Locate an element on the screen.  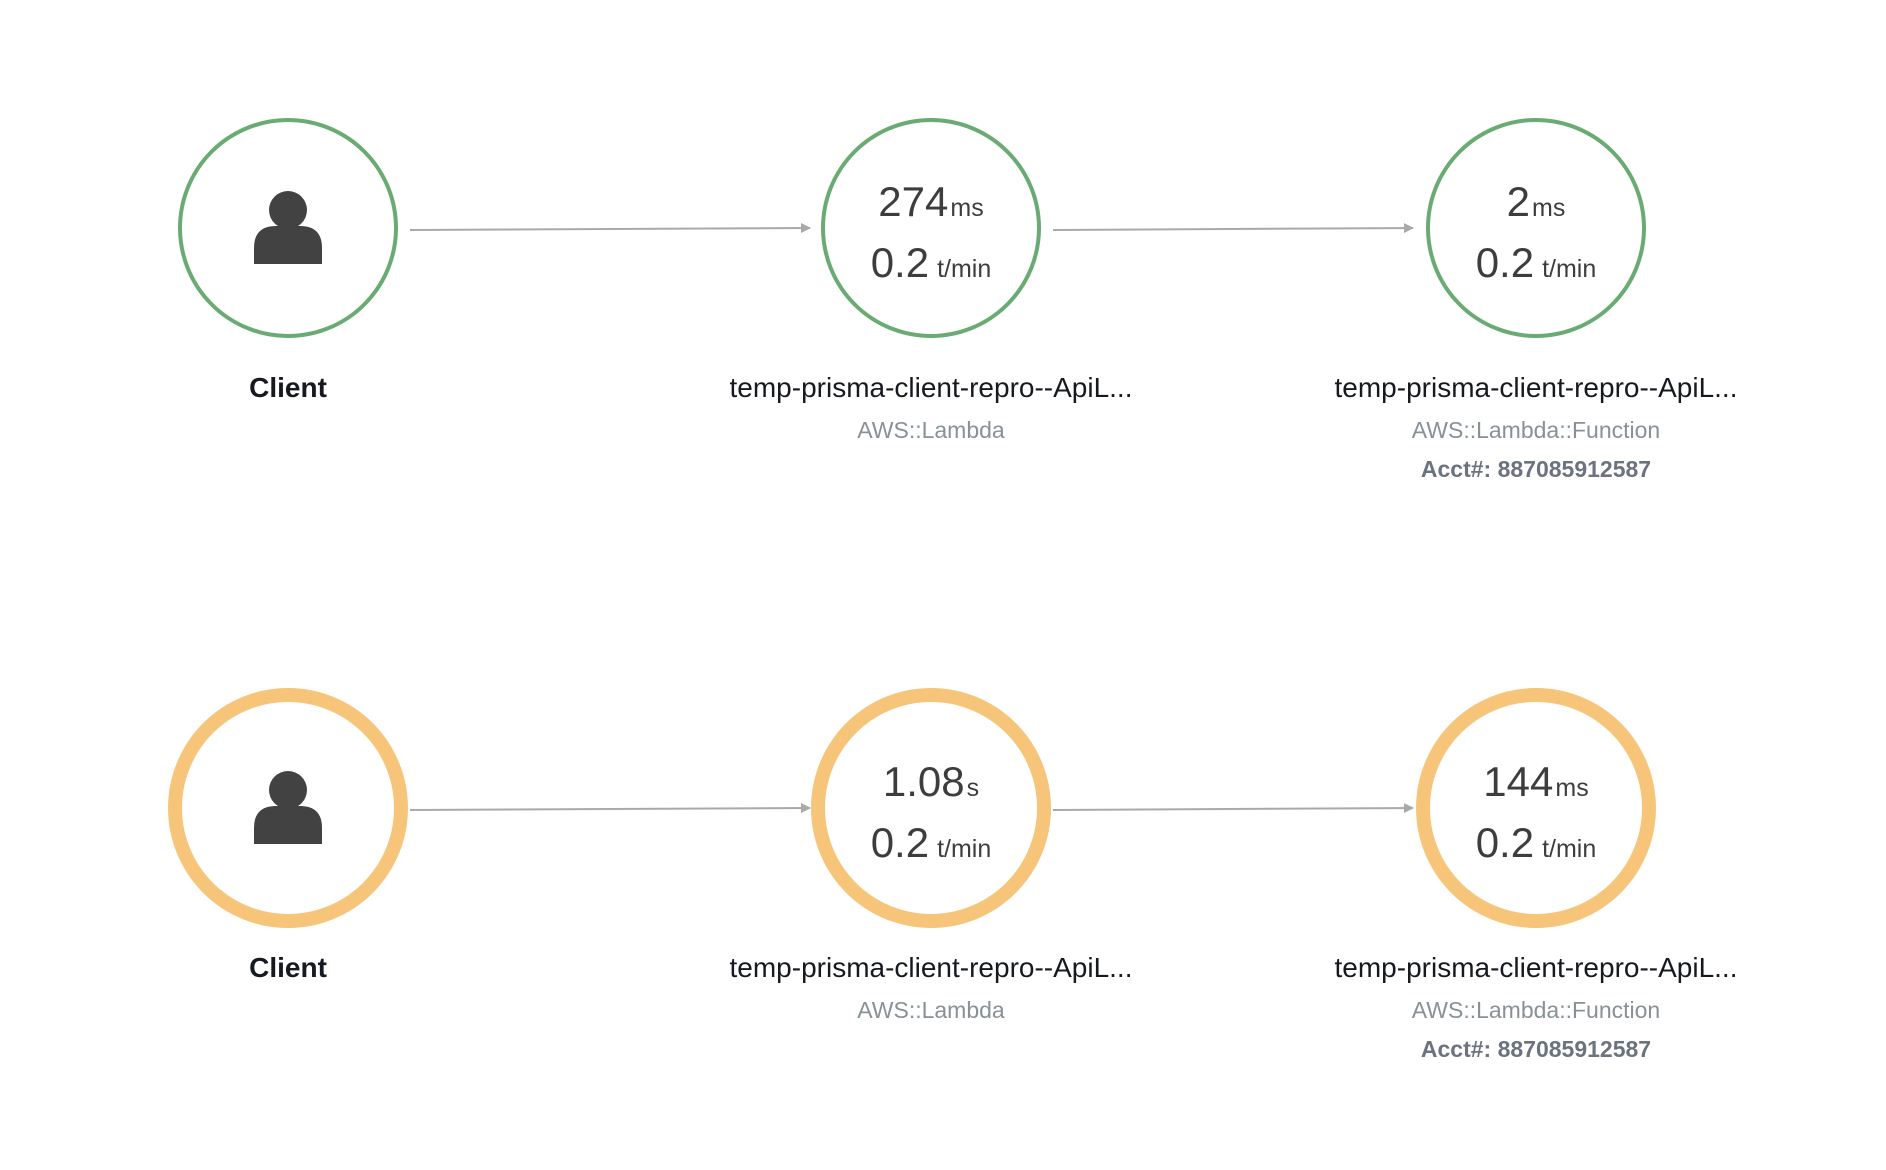
lambda-function-node: 144ms 0.2 t/min is located at coordinates (1536, 808).